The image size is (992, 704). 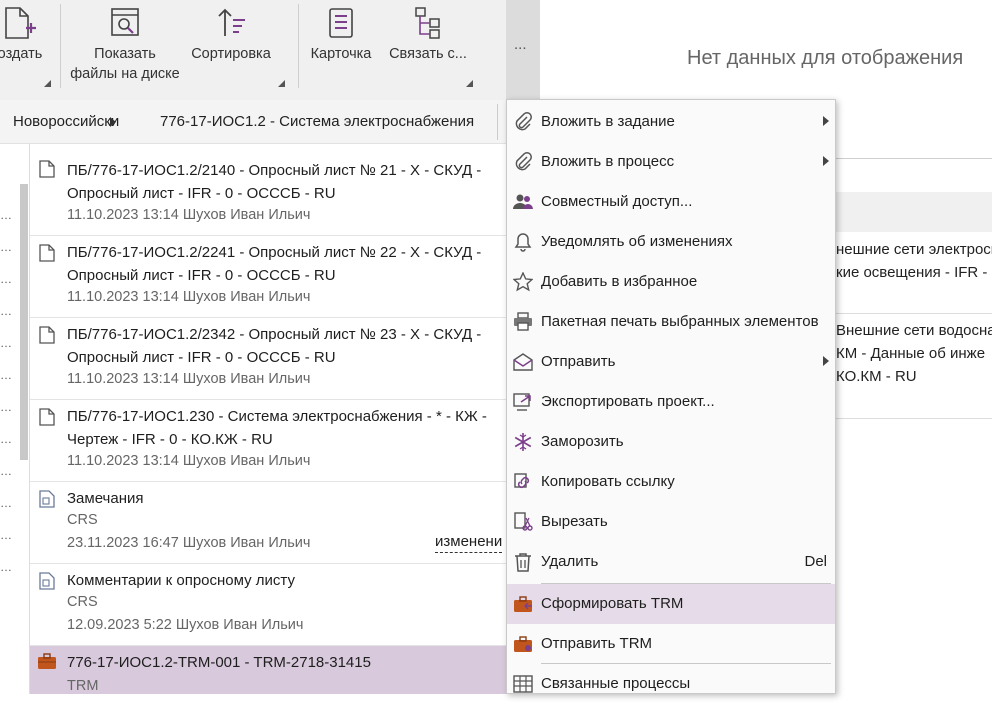 I want to click on ribbon-separator, so click(x=60, y=46).